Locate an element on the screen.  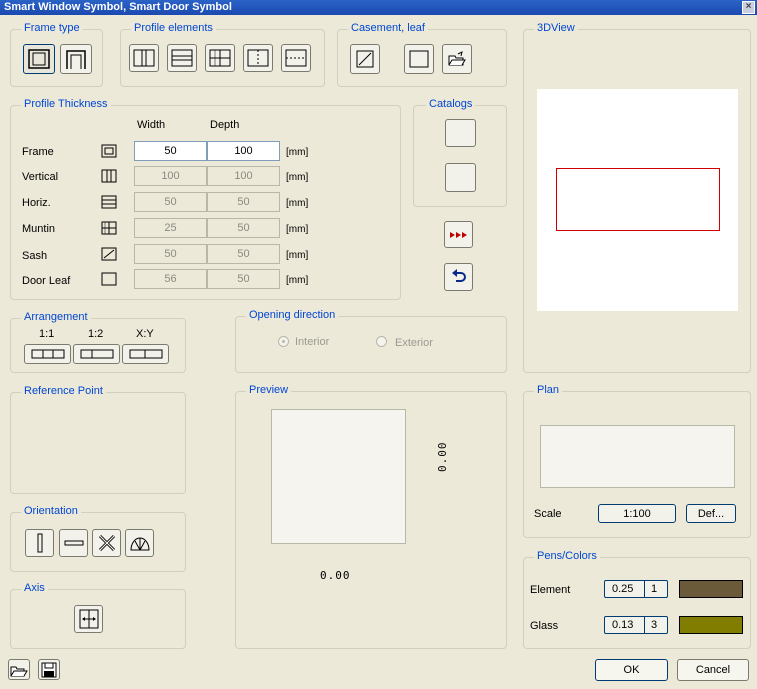
horizontal-bar-icon is located at coordinates (73, 543).